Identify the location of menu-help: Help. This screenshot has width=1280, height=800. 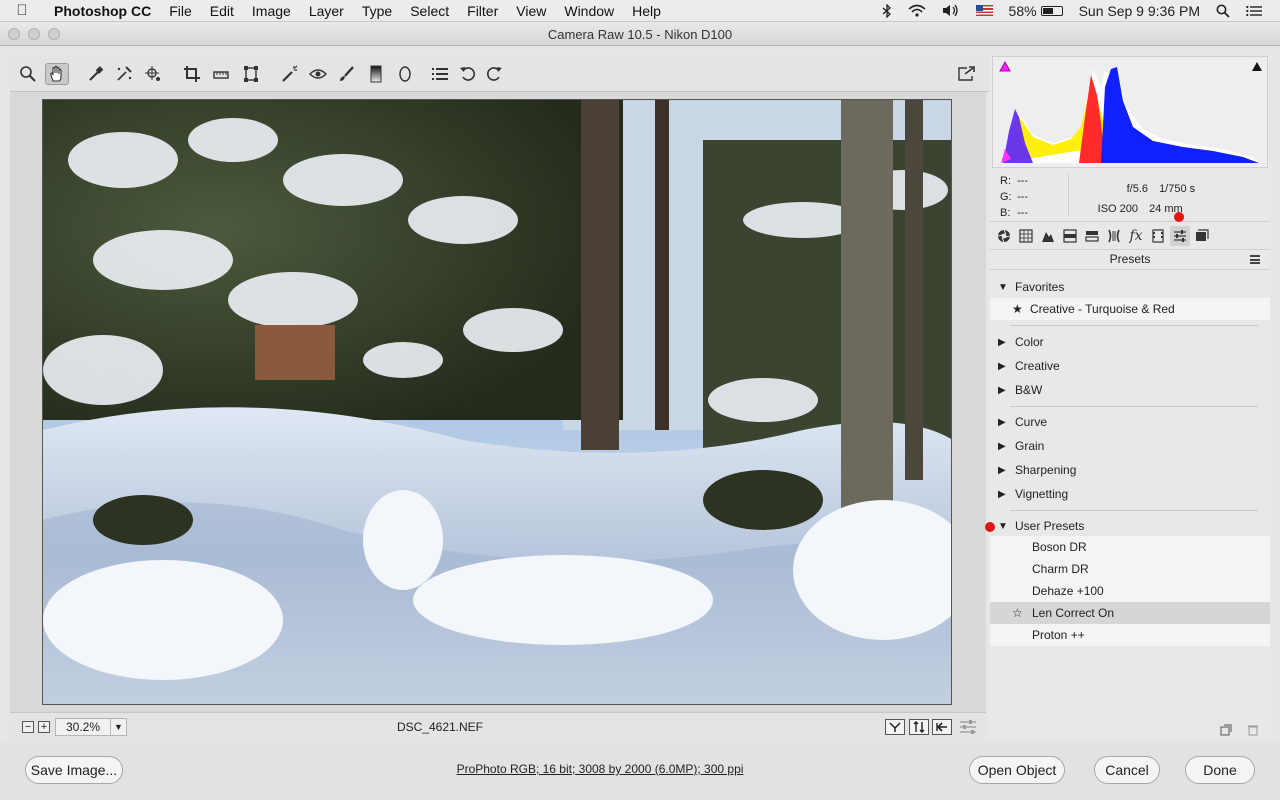
(646, 11).